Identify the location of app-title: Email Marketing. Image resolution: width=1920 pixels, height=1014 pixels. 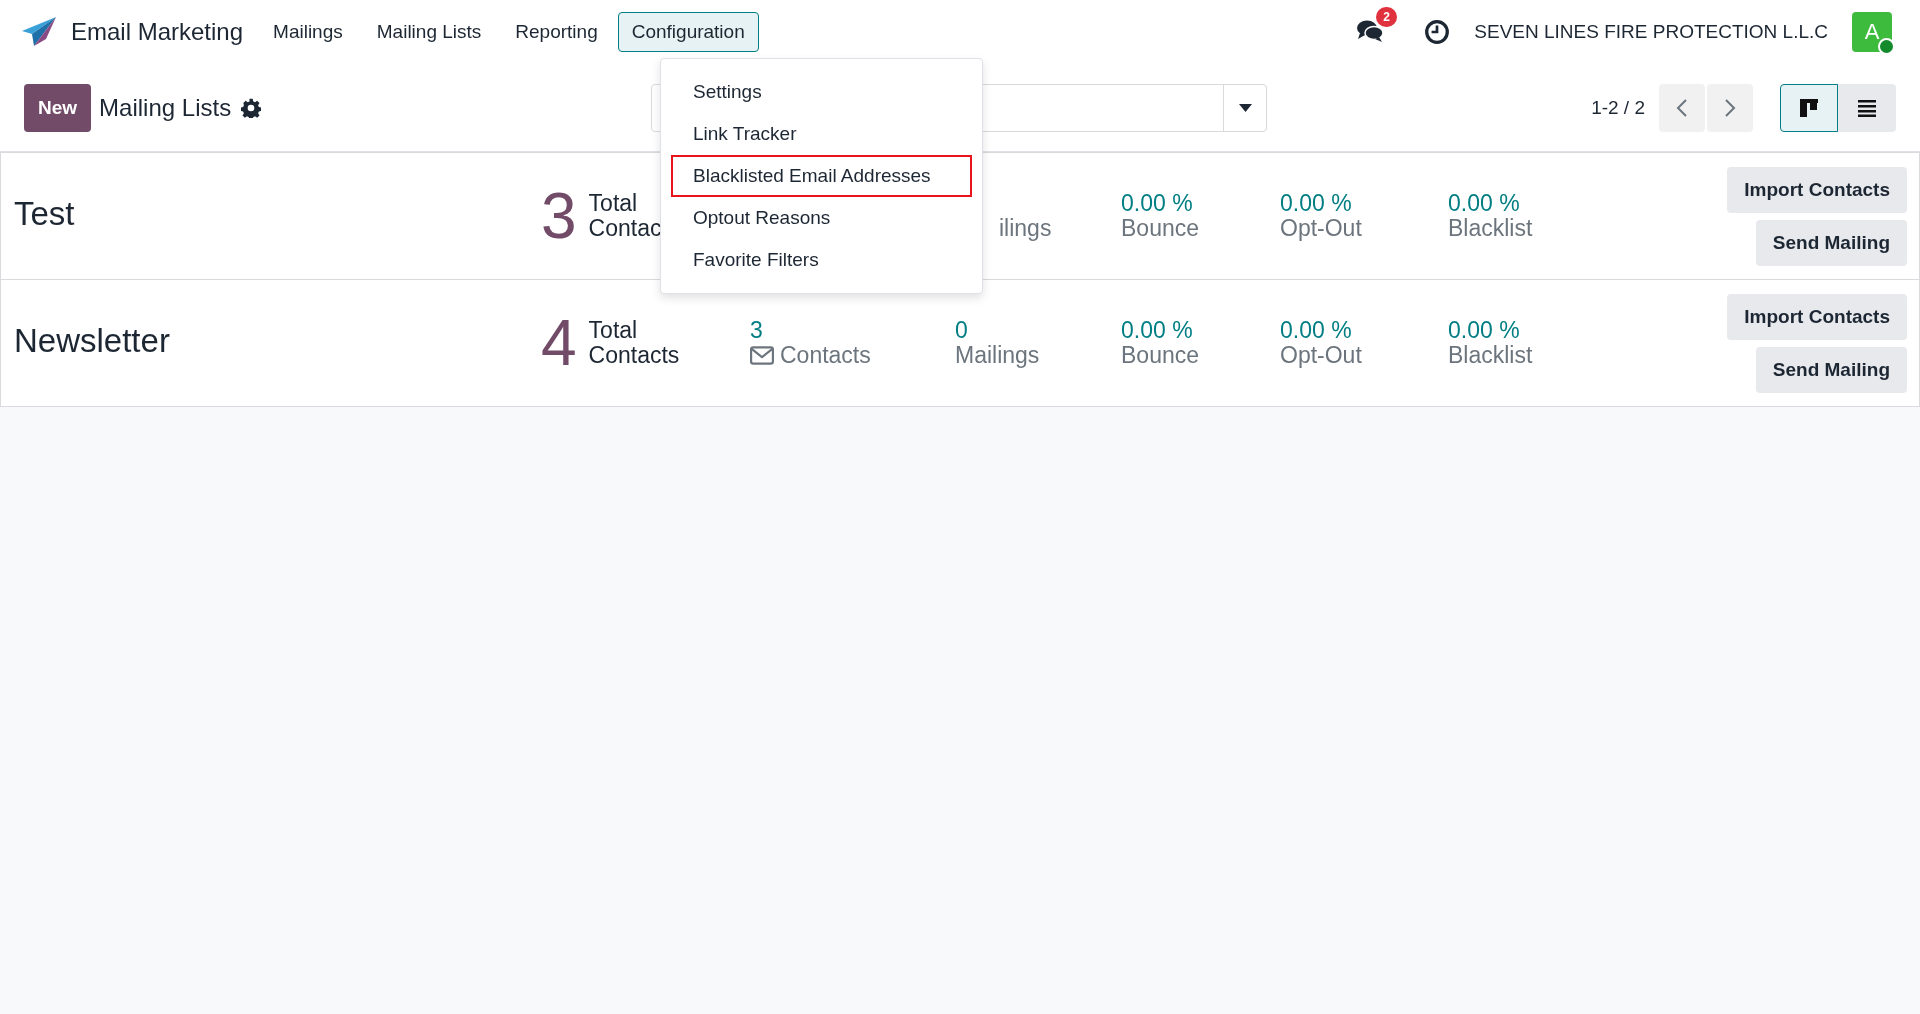
(157, 32).